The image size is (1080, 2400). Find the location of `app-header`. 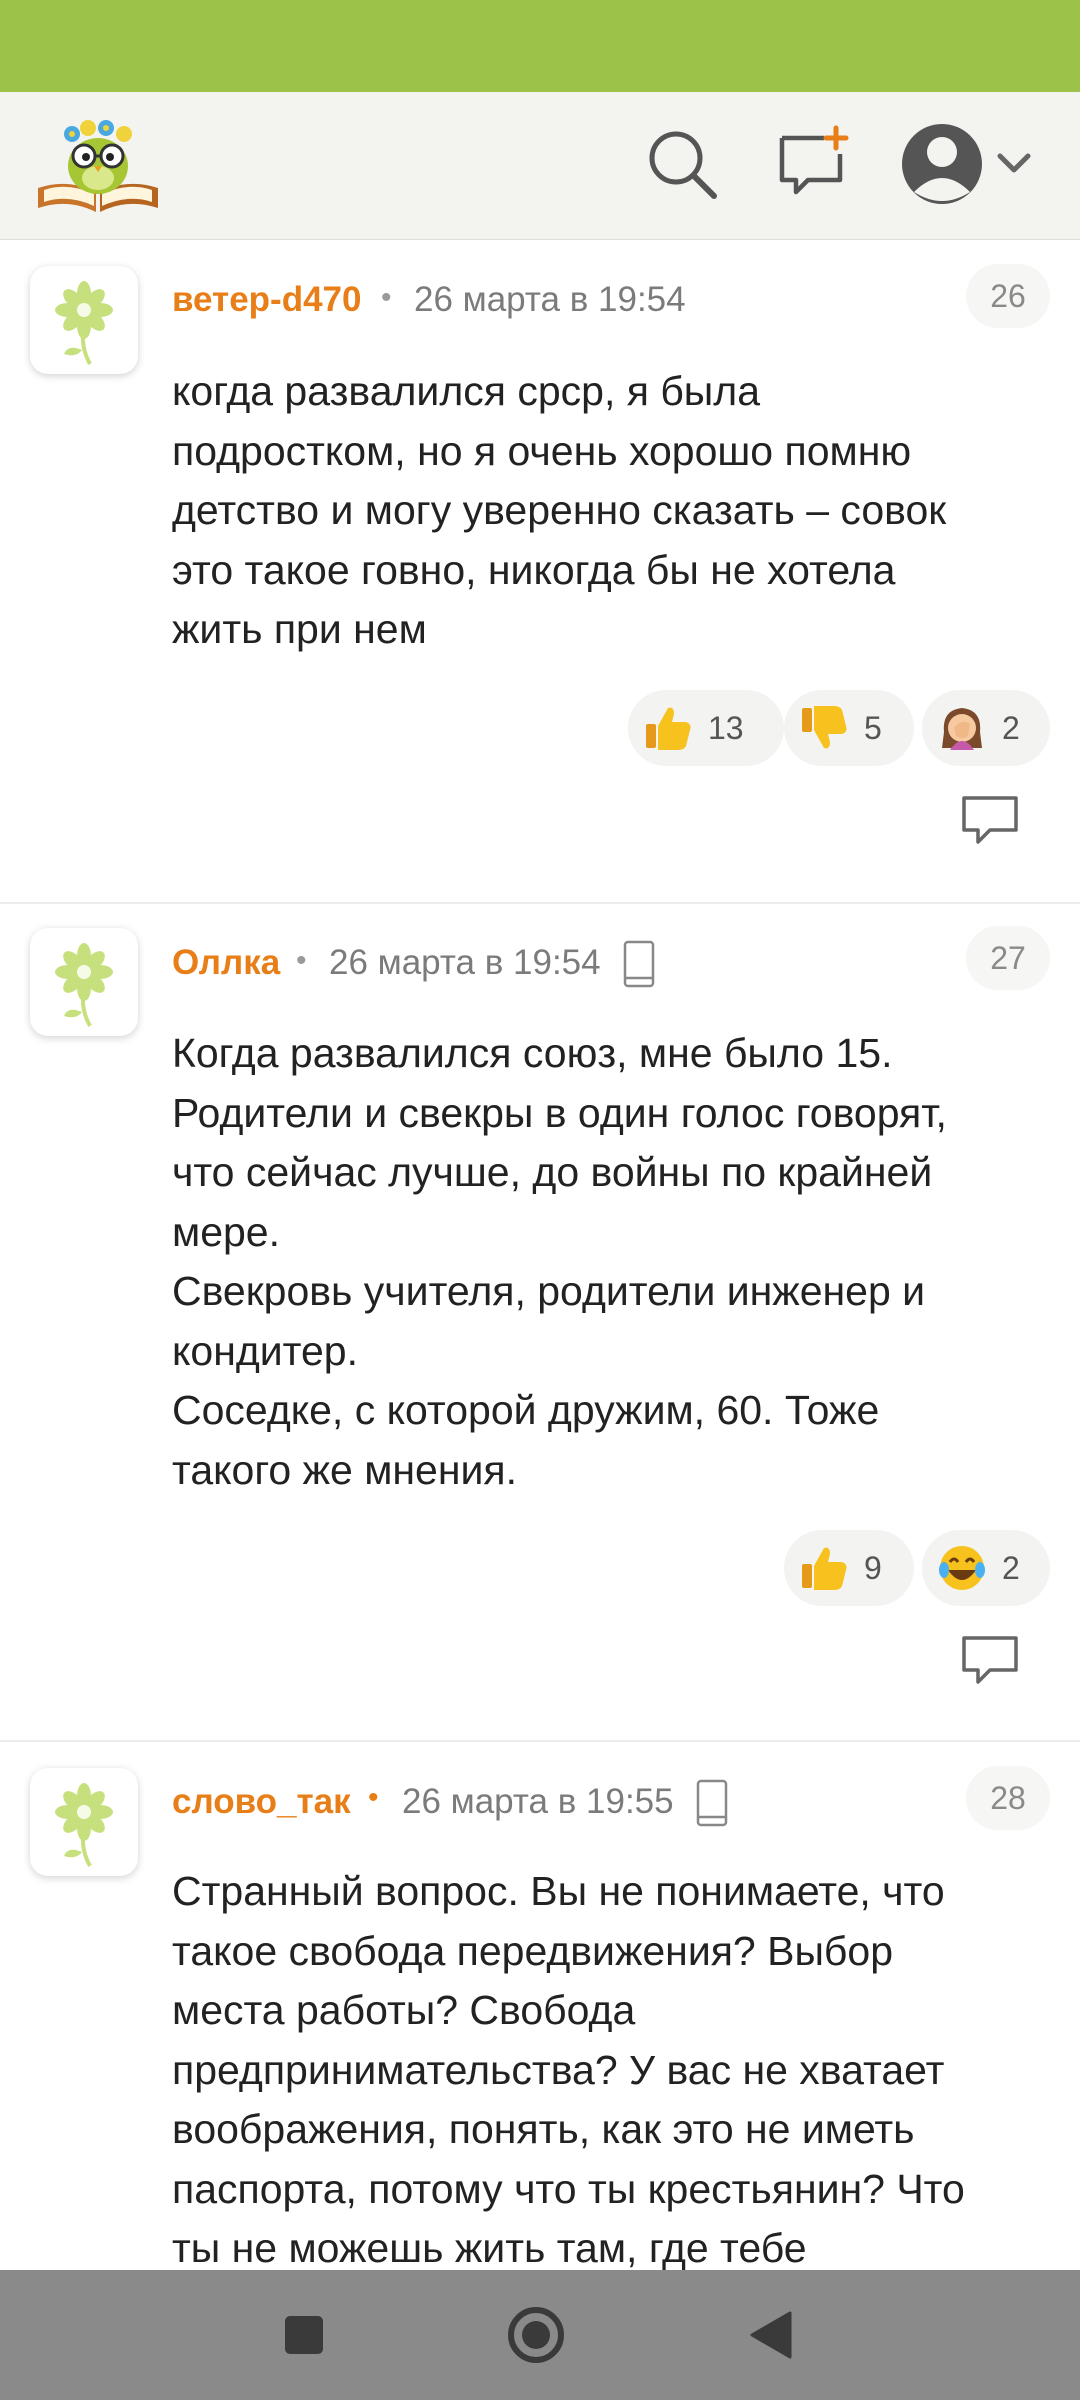

app-header is located at coordinates (540, 166).